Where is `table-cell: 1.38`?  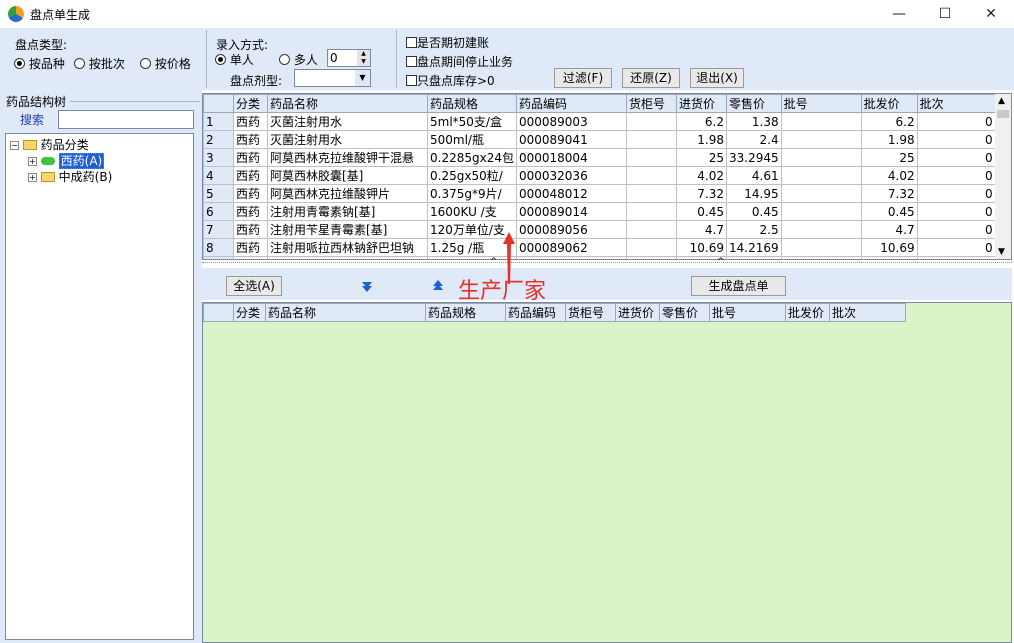 table-cell: 1.38 is located at coordinates (753, 121).